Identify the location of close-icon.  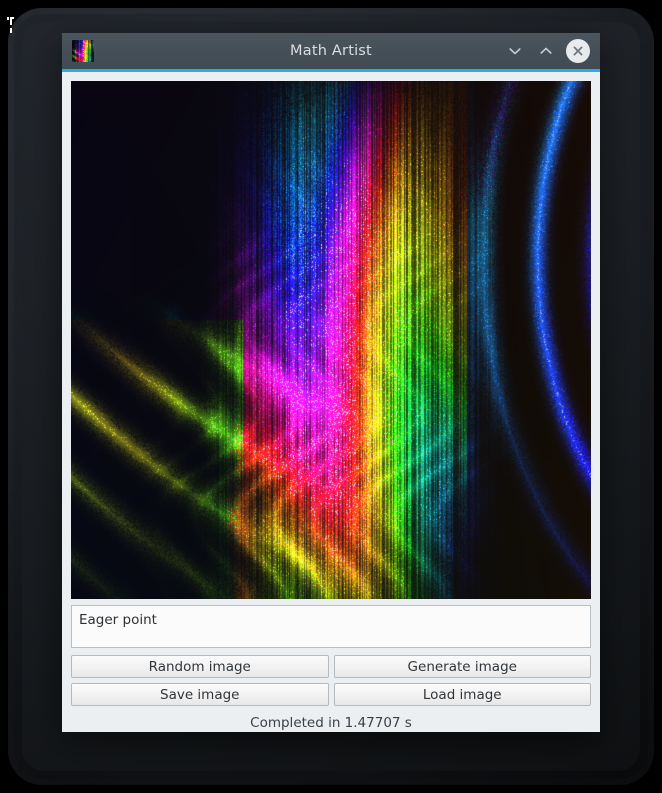
(578, 51).